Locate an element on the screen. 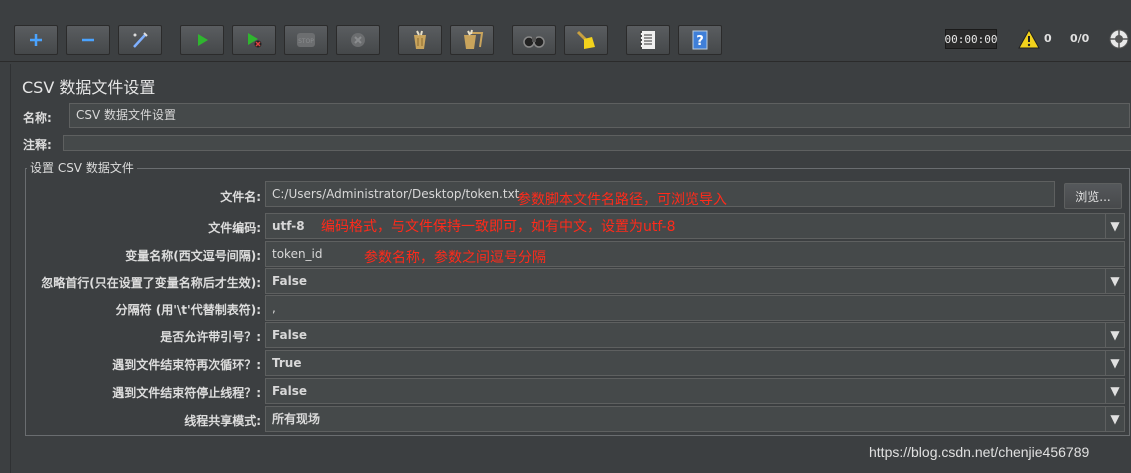  function-helper-icon is located at coordinates (647, 40).